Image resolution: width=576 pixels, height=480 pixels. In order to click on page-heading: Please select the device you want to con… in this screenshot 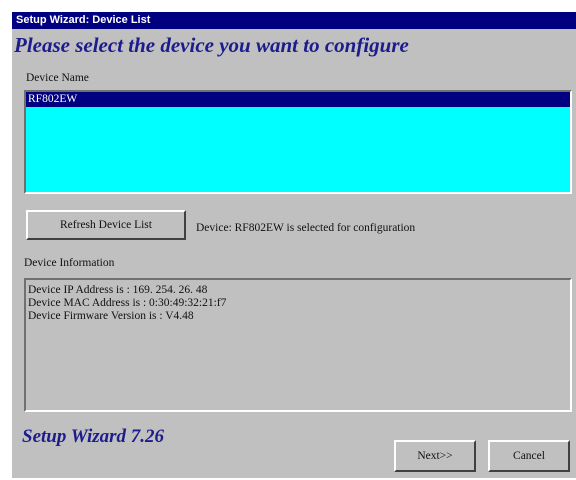, I will do `click(211, 45)`.